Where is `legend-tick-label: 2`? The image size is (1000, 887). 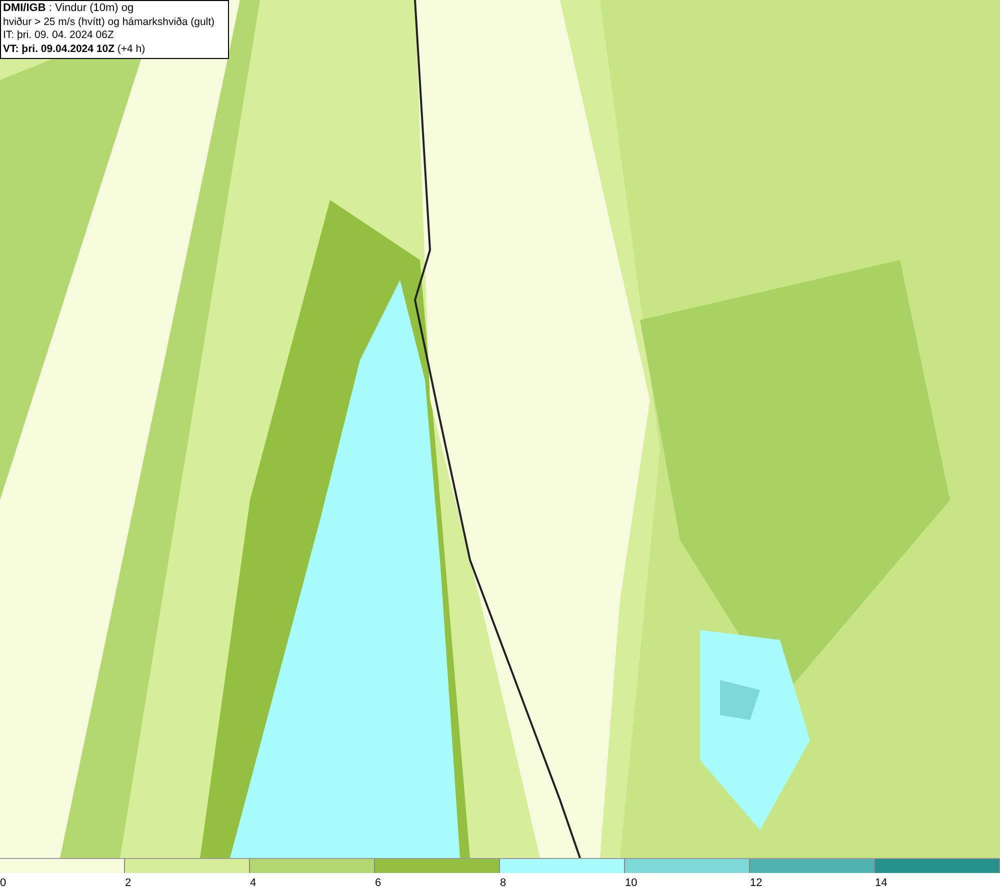
legend-tick-label: 2 is located at coordinates (128, 881).